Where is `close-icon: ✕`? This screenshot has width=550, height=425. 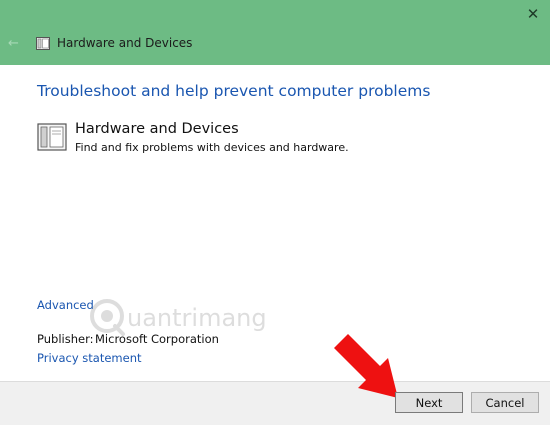 close-icon: ✕ is located at coordinates (533, 14).